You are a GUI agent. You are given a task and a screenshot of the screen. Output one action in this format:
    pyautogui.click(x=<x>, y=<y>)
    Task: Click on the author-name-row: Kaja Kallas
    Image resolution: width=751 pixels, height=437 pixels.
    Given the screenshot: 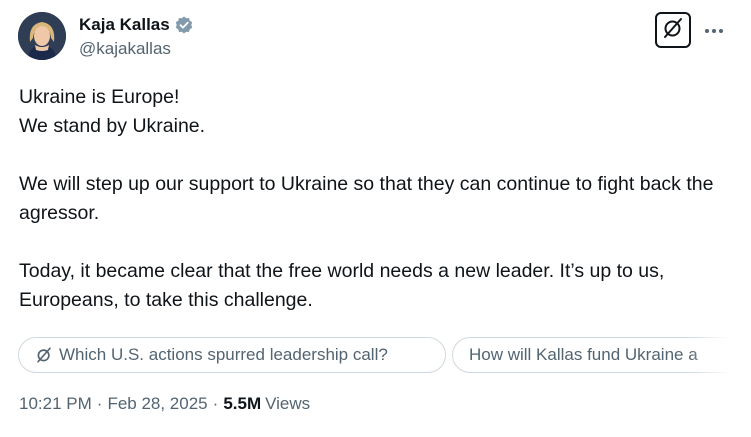 What is the action you would take?
    pyautogui.click(x=136, y=25)
    